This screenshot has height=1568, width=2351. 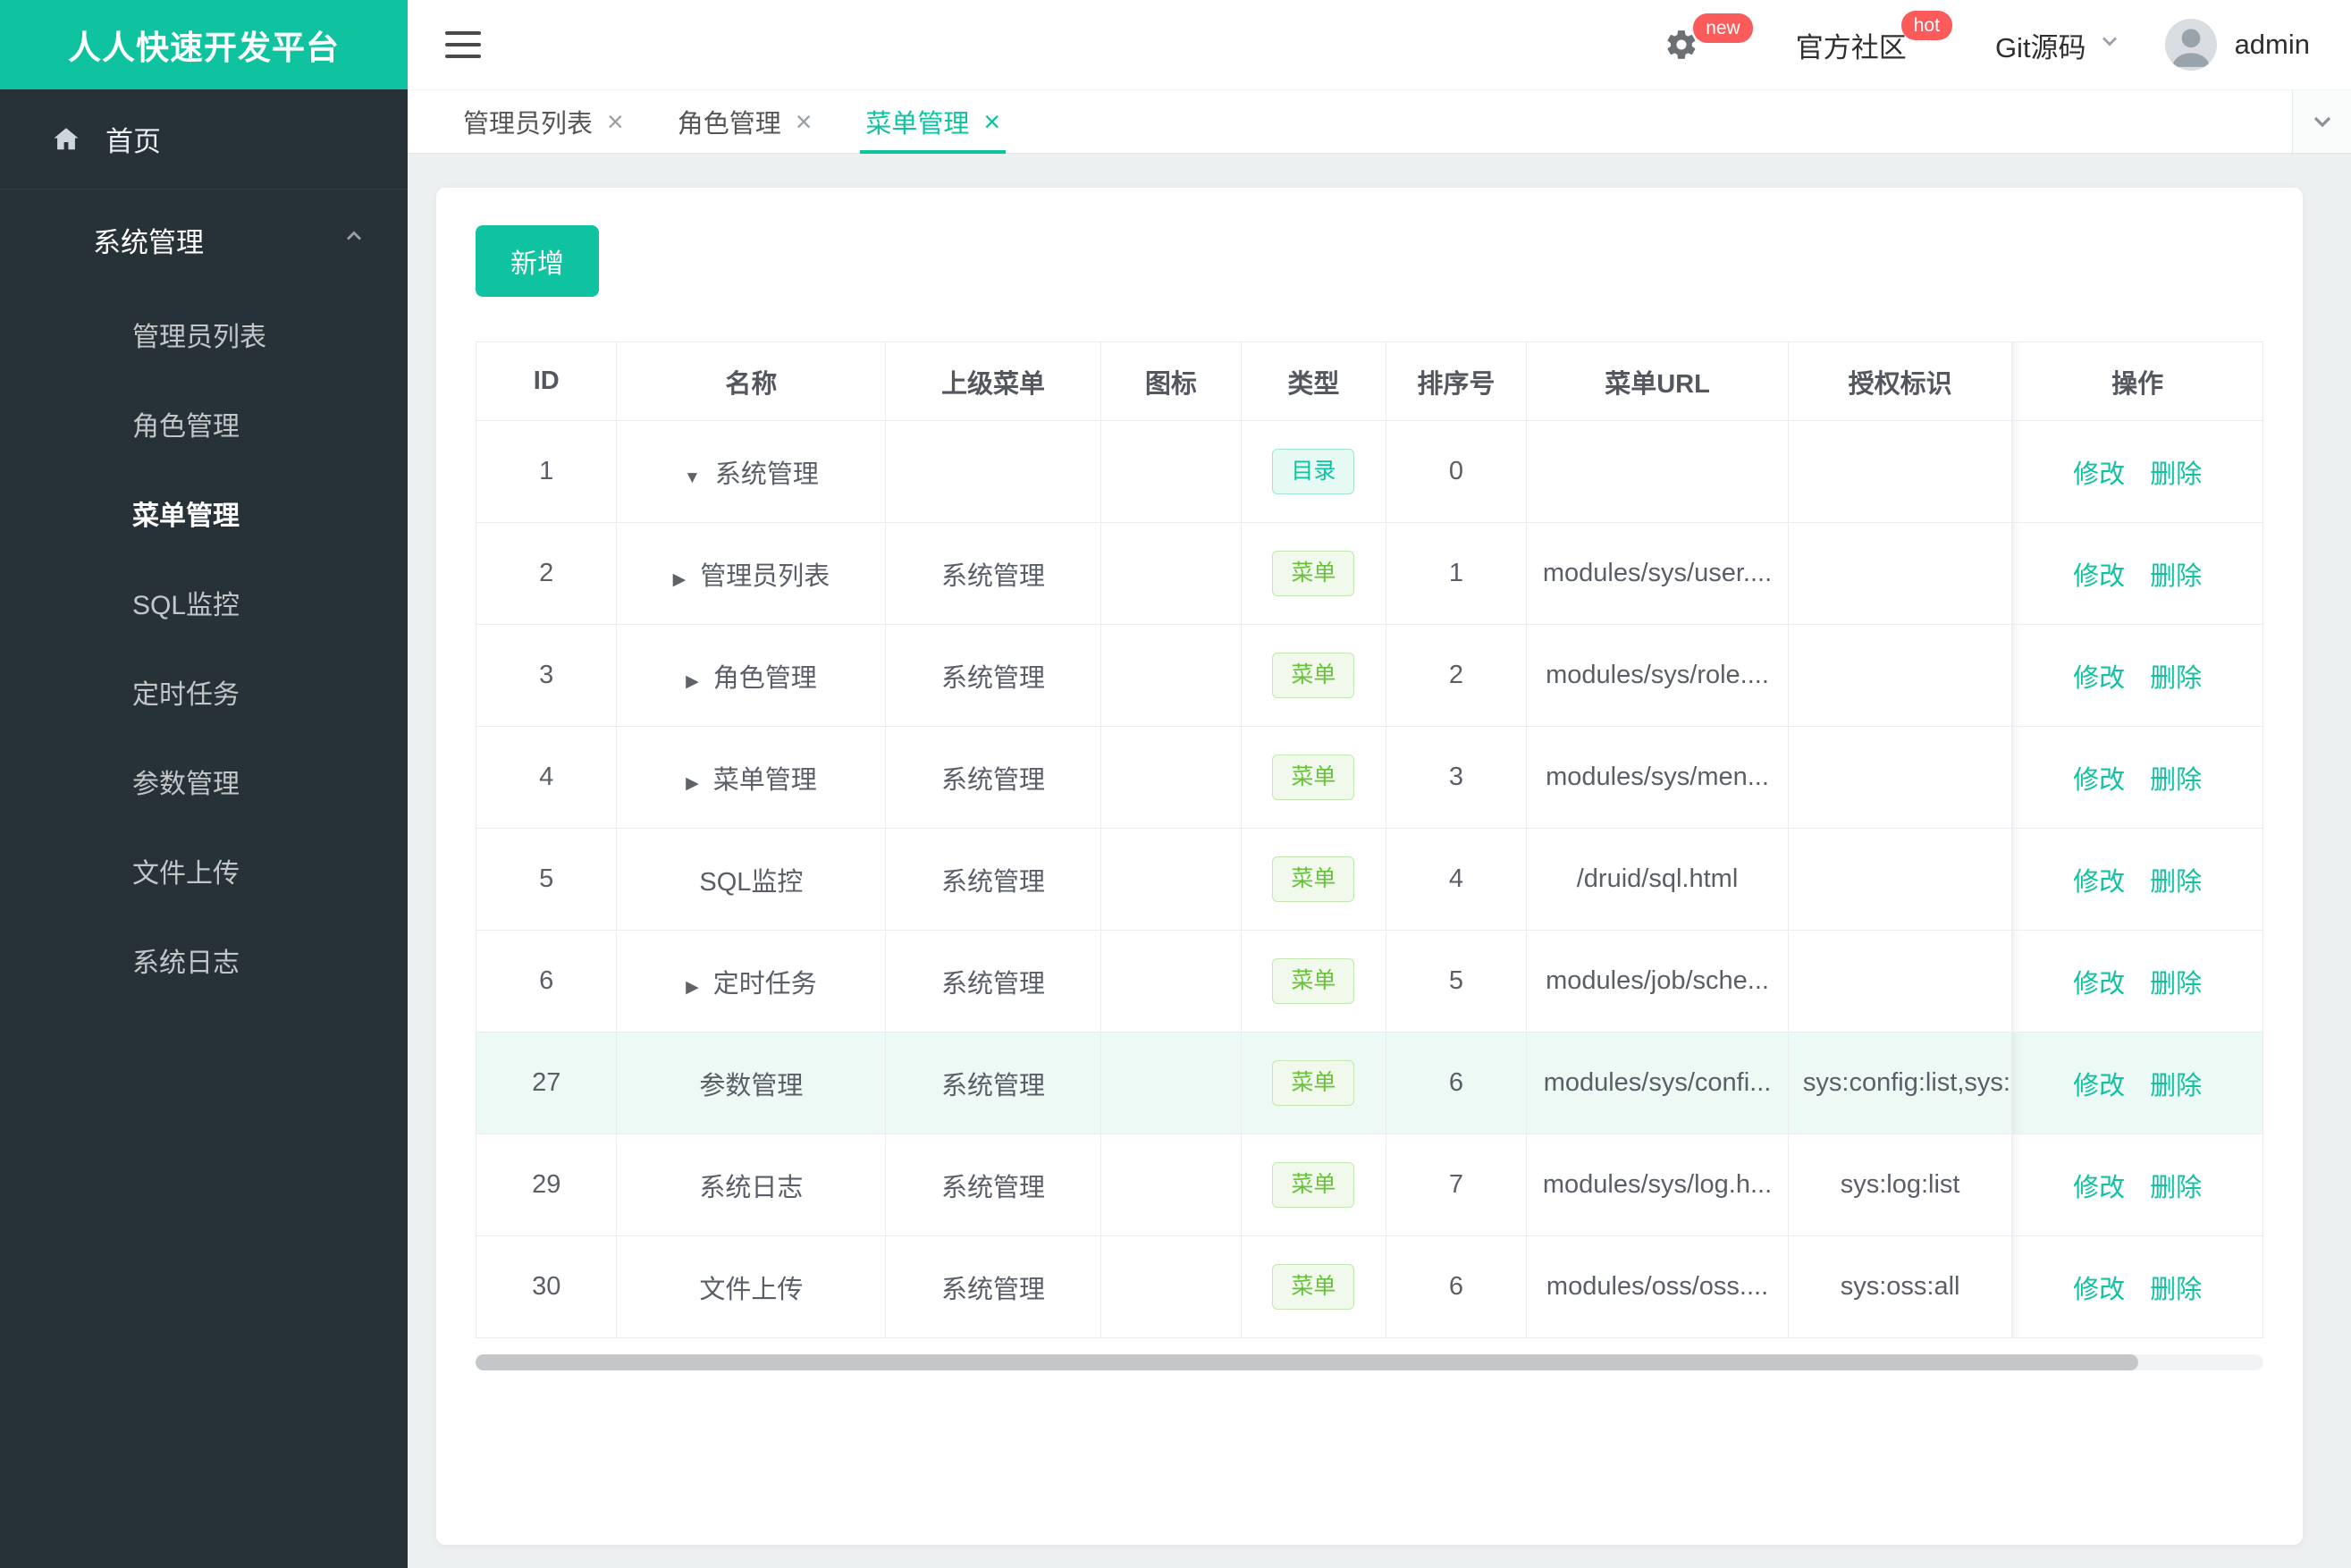 I want to click on cell-id: 30, so click(x=546, y=1286).